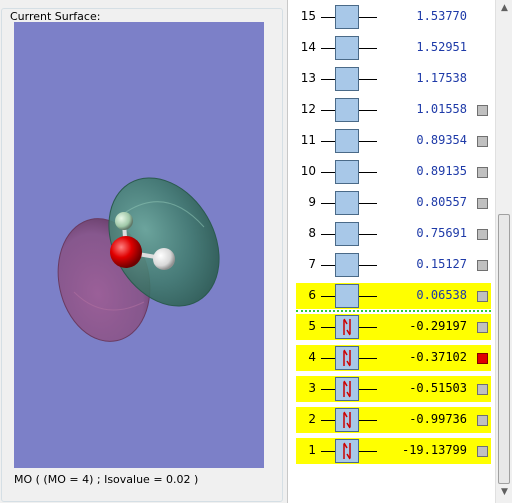 Image resolution: width=512 pixels, height=503 pixels. Describe the element at coordinates (504, 349) in the screenshot. I see `scroll-thumb` at that location.